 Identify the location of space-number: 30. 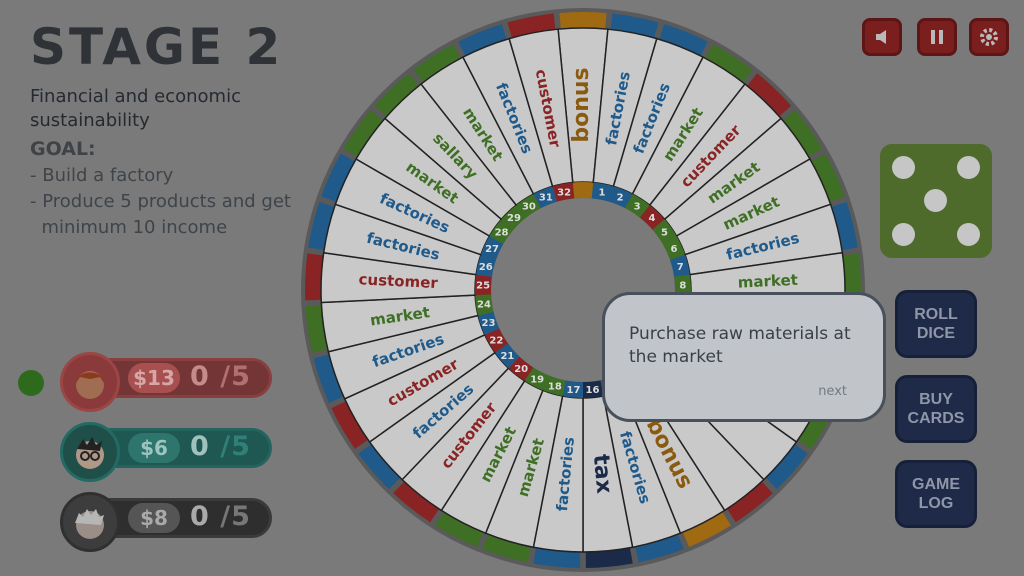
(529, 206).